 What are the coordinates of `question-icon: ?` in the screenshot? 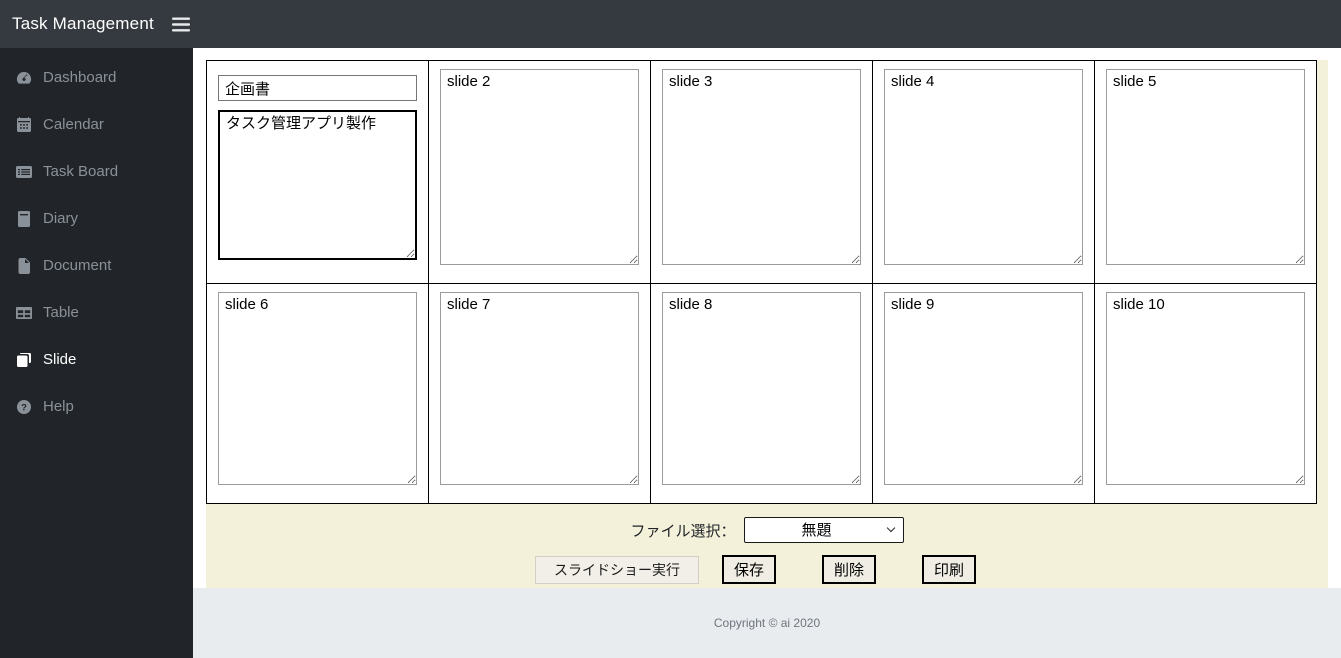 It's located at (24, 407).